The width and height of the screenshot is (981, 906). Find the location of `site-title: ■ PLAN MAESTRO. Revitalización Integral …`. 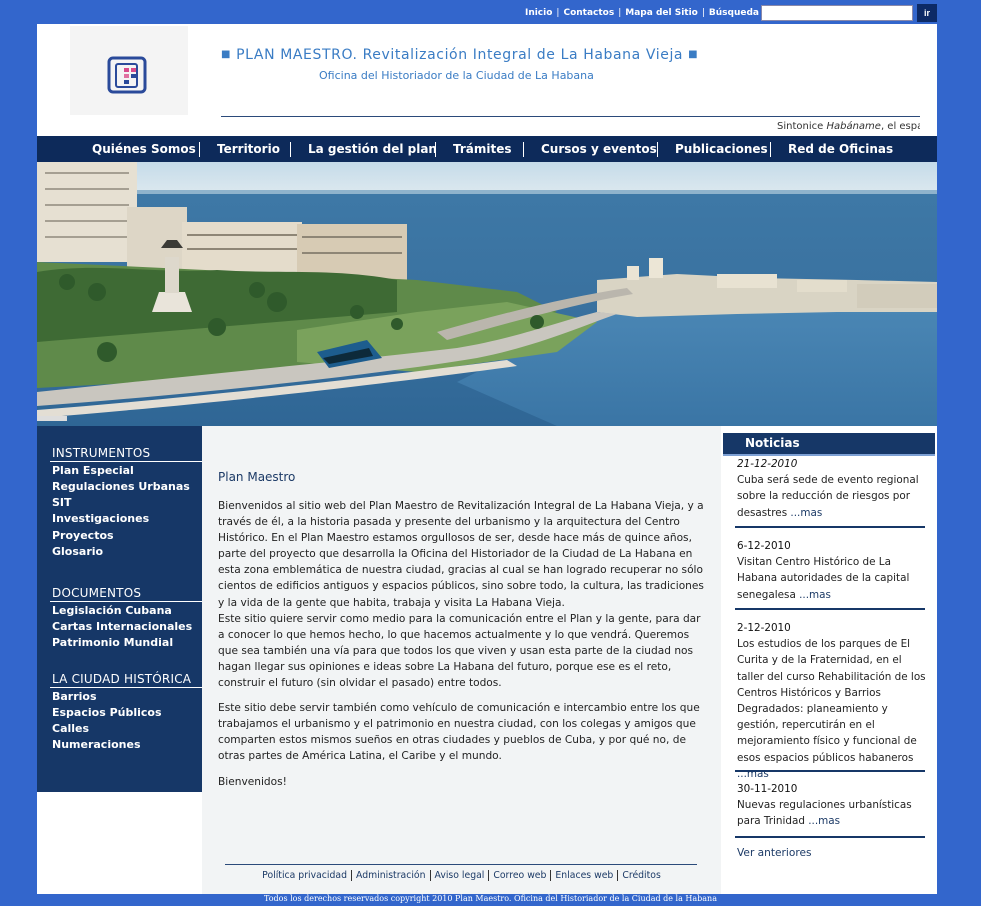

site-title: ■ PLAN MAESTRO. Revitalización Integral … is located at coordinates (459, 55).